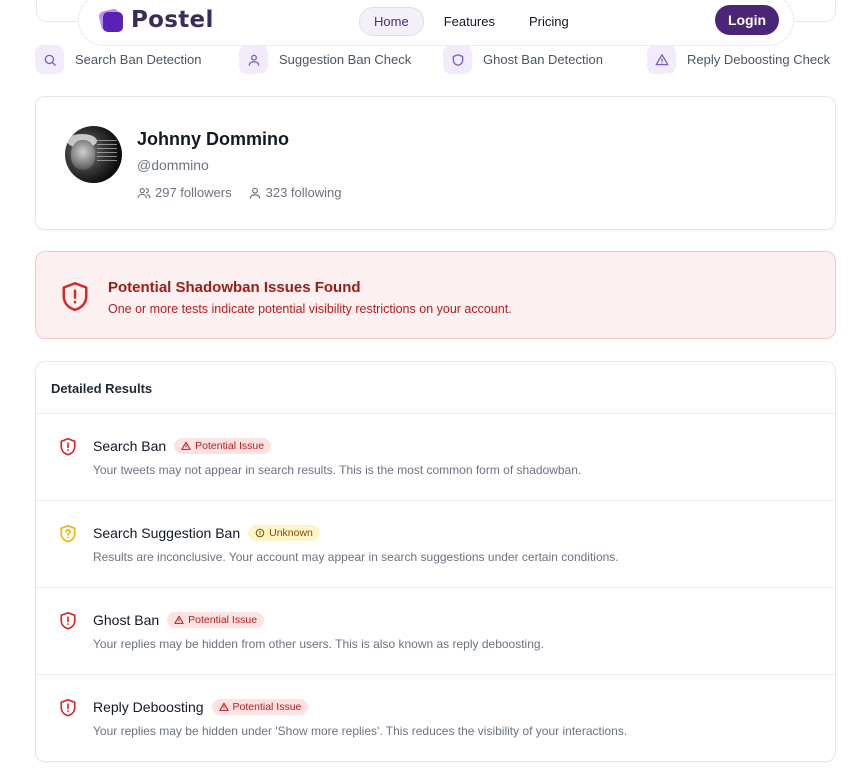 This screenshot has width=862, height=773. Describe the element at coordinates (303, 192) in the screenshot. I see `following-count: 323 following` at that location.